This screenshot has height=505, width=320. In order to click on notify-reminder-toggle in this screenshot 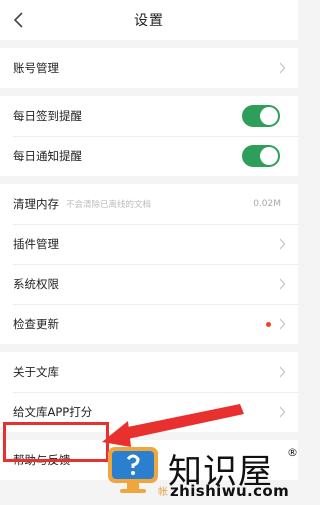, I will do `click(261, 156)`.